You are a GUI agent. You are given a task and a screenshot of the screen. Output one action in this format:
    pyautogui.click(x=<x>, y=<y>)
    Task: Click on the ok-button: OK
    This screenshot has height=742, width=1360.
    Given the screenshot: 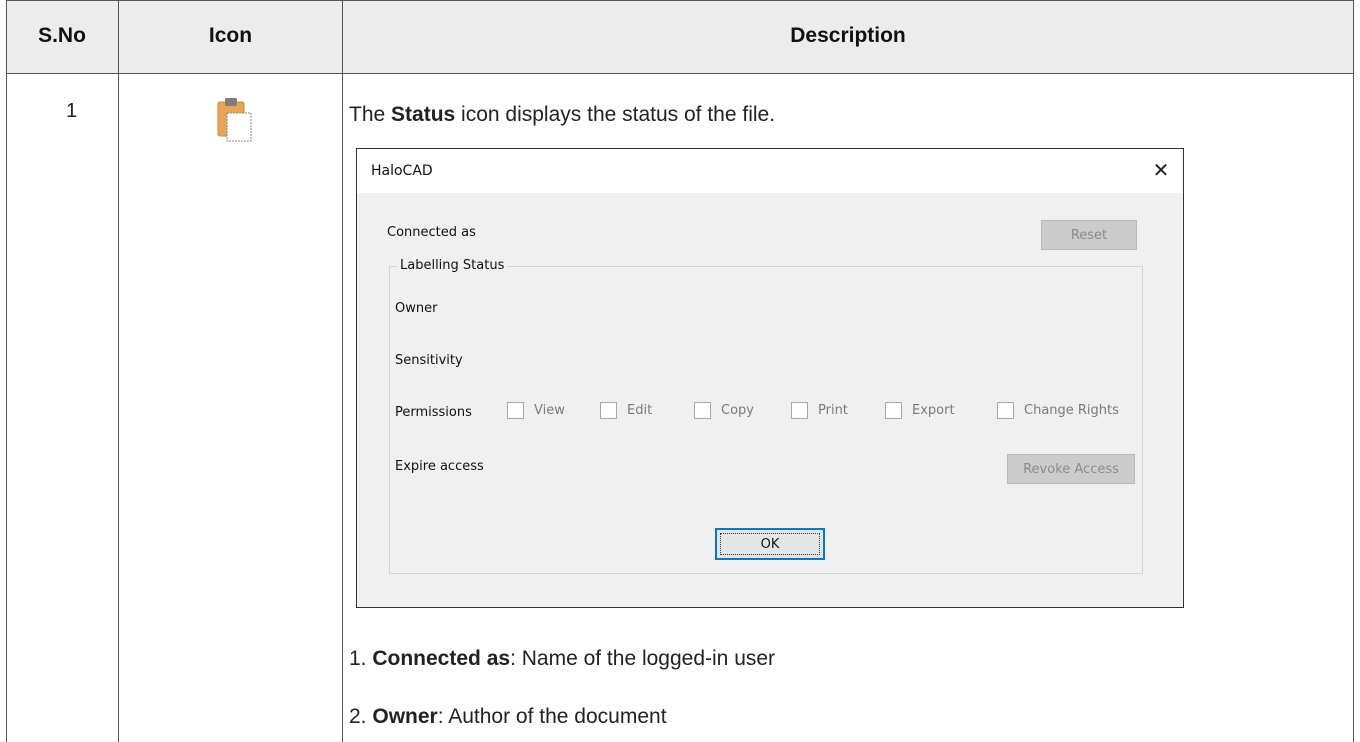 What is the action you would take?
    pyautogui.click(x=770, y=544)
    